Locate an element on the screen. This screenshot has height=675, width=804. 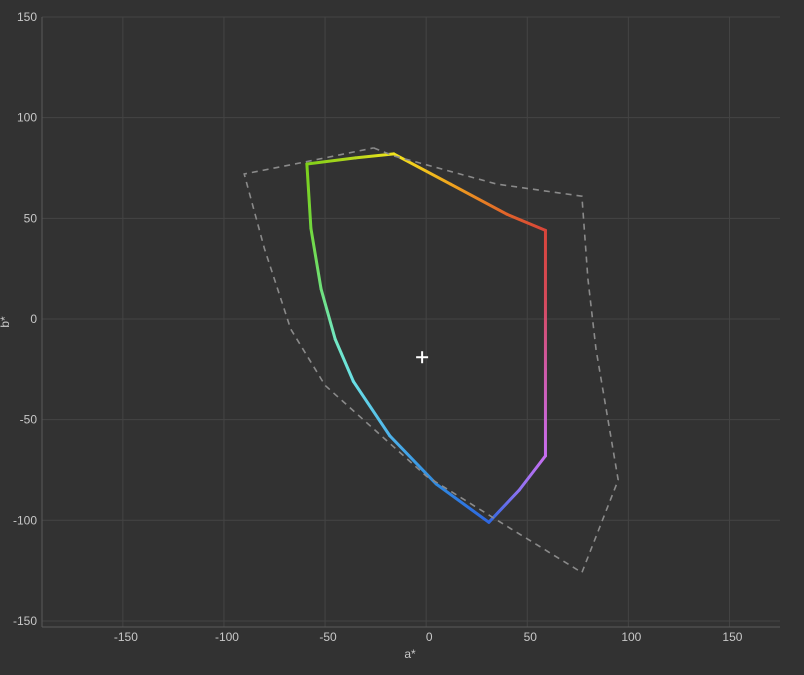
x-tick-label: -150 is located at coordinates (126, 637).